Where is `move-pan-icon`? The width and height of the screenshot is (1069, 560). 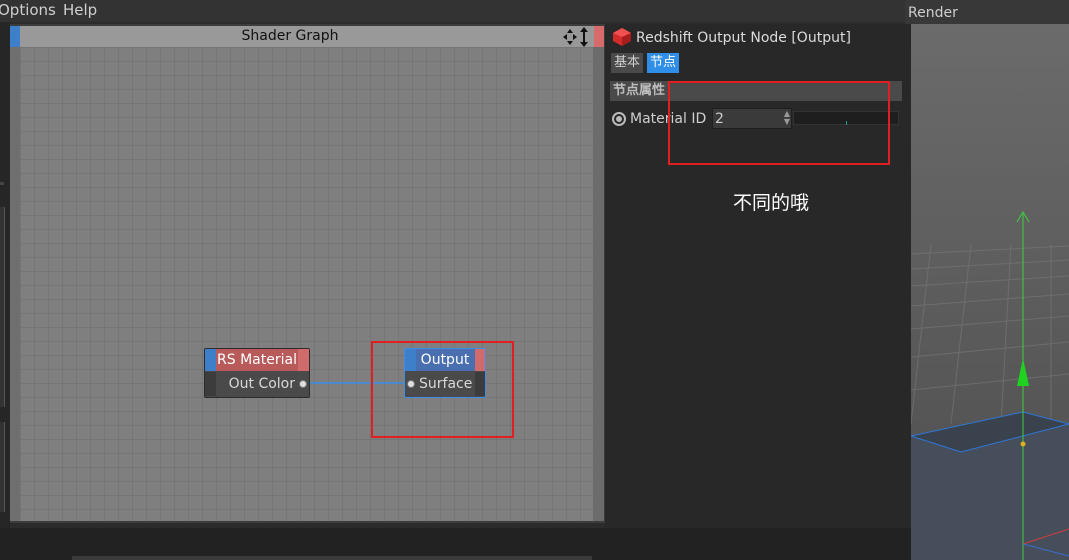 move-pan-icon is located at coordinates (577, 37).